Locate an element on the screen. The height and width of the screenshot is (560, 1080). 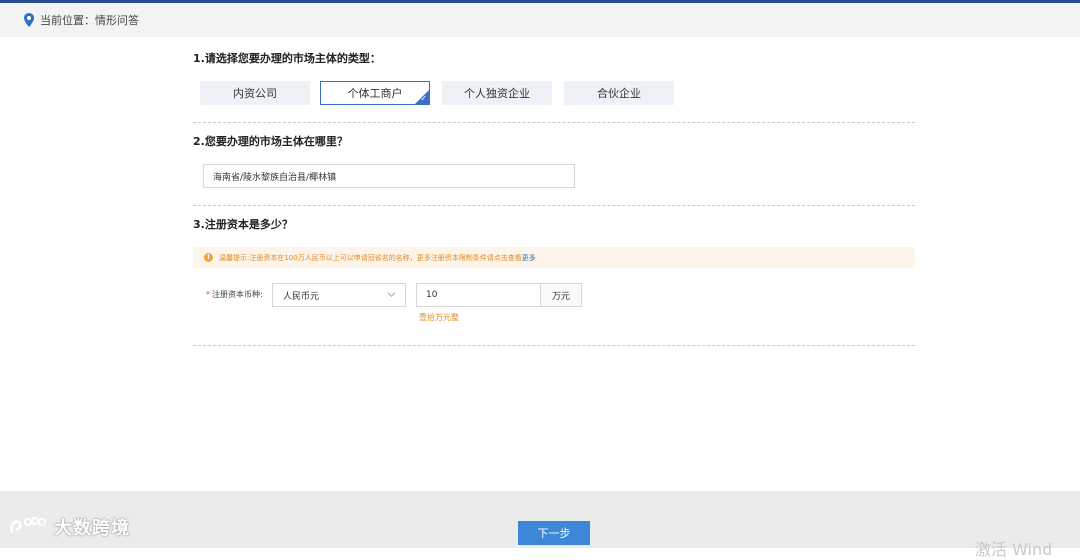
unit-label: 万元 is located at coordinates (560, 296).